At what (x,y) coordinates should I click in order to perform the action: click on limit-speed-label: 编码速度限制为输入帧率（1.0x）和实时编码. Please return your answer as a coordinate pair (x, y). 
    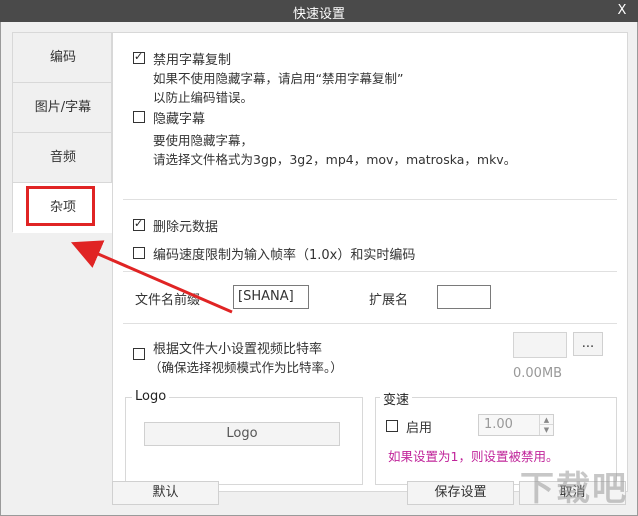
    Looking at the image, I should click on (284, 255).